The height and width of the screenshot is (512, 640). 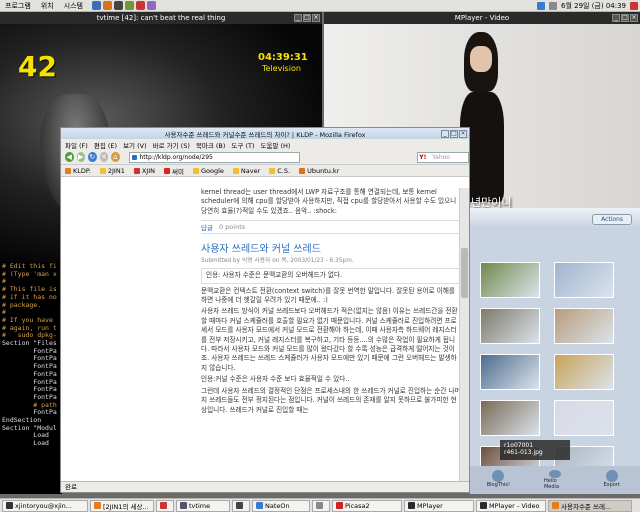 What do you see at coordinates (80, 157) in the screenshot?
I see `forward-icon: ▶` at bounding box center [80, 157].